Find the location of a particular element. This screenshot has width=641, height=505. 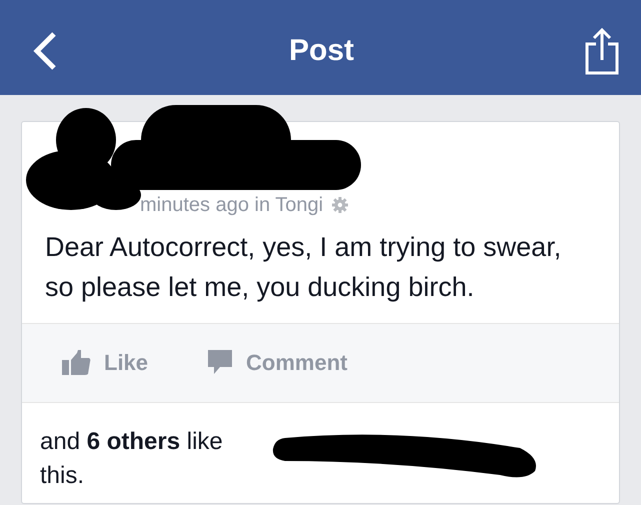

likes-summary: and 6 others like this. is located at coordinates (132, 459).